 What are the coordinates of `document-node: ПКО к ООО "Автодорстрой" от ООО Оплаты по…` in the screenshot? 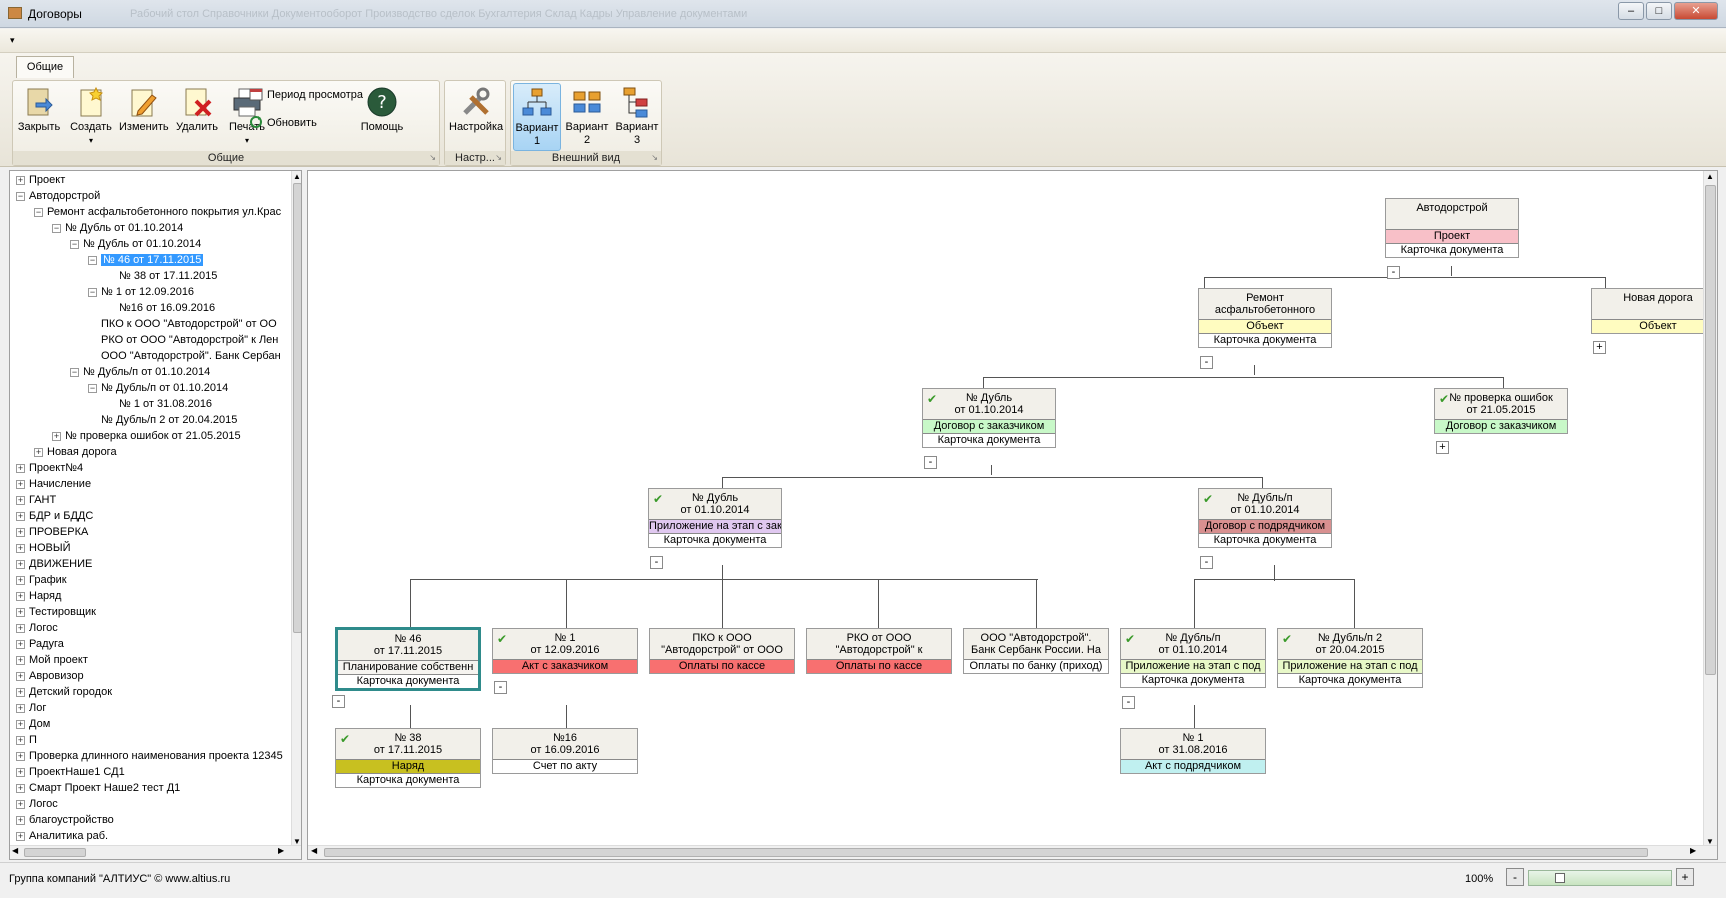 It's located at (722, 651).